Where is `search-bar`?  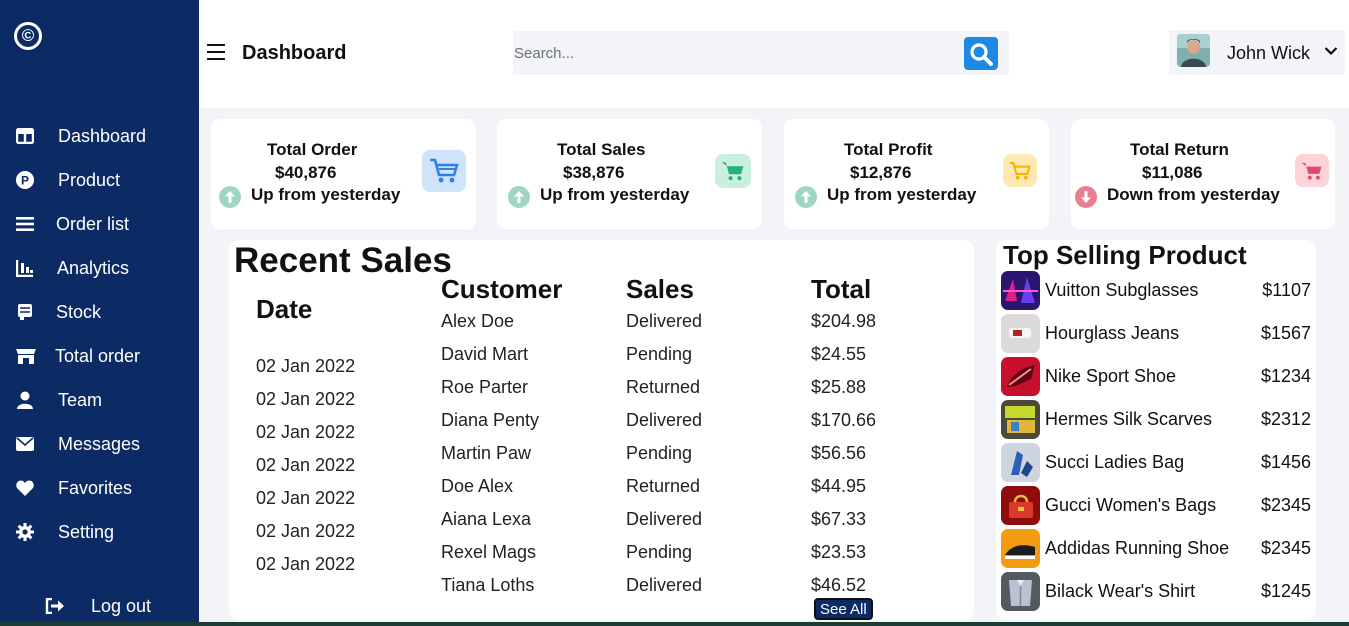
search-bar is located at coordinates (761, 53).